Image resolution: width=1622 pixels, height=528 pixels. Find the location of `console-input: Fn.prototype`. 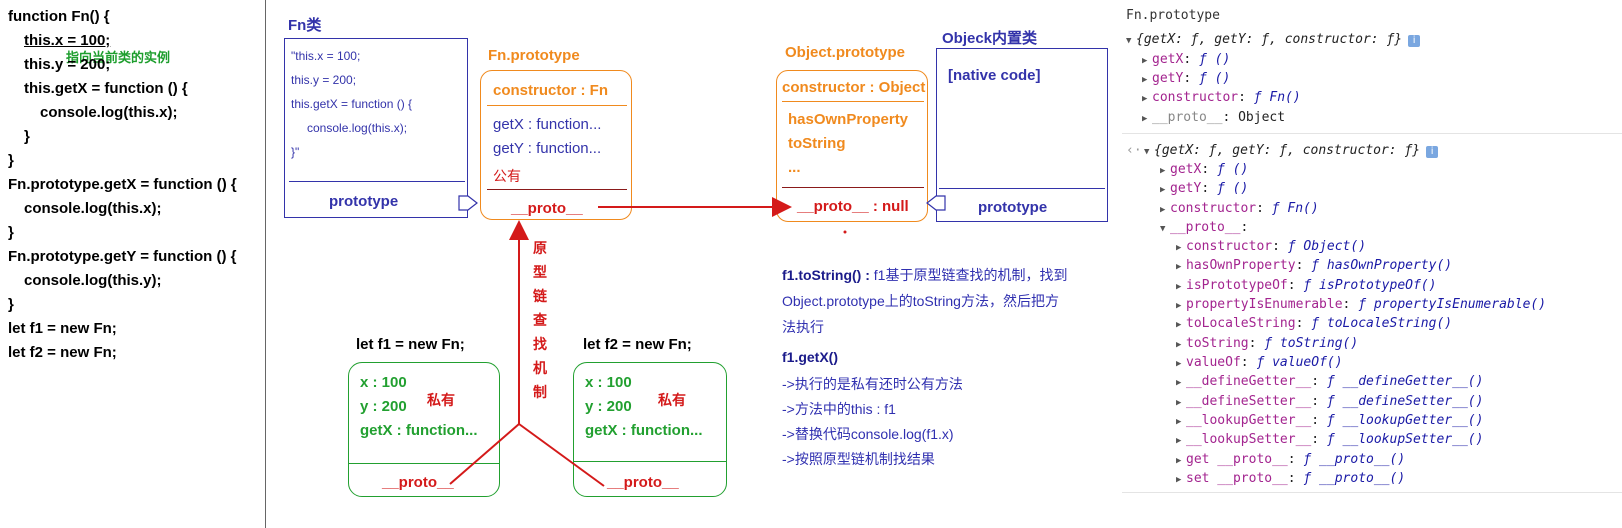

console-input: Fn.prototype is located at coordinates (1173, 15).